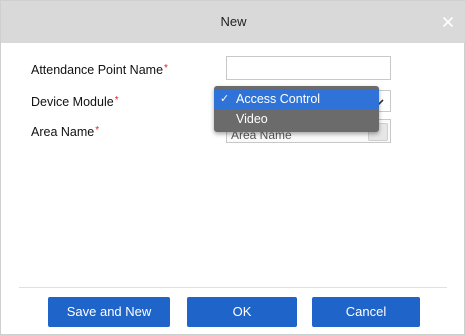  Describe the element at coordinates (308, 68) in the screenshot. I see `attendance-point-name-input` at that location.